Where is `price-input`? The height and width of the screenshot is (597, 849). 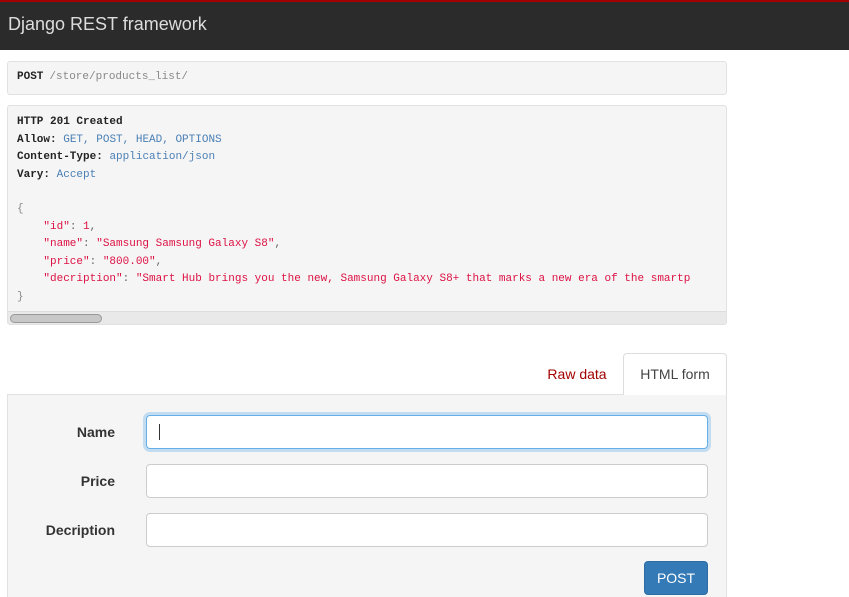 price-input is located at coordinates (427, 481).